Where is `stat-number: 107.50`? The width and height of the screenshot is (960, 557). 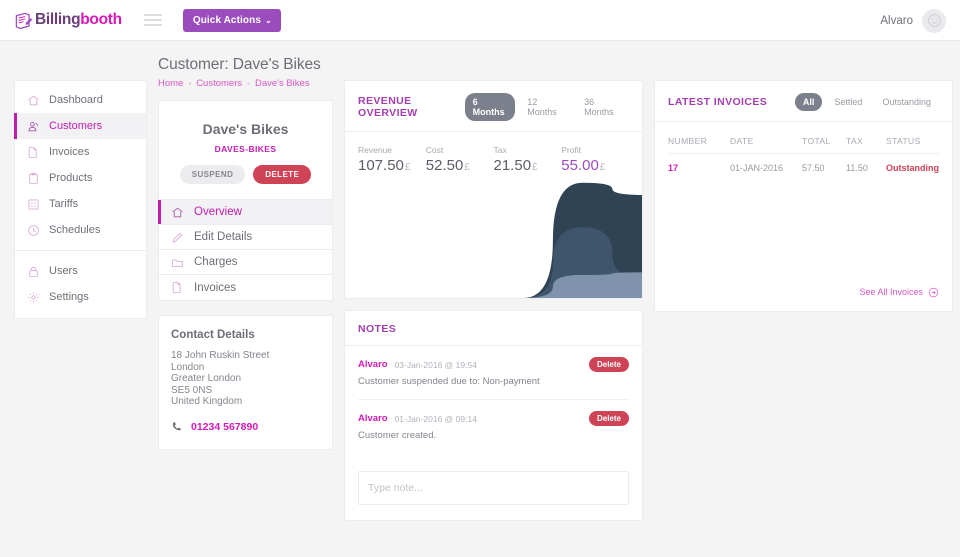 stat-number: 107.50 is located at coordinates (381, 165).